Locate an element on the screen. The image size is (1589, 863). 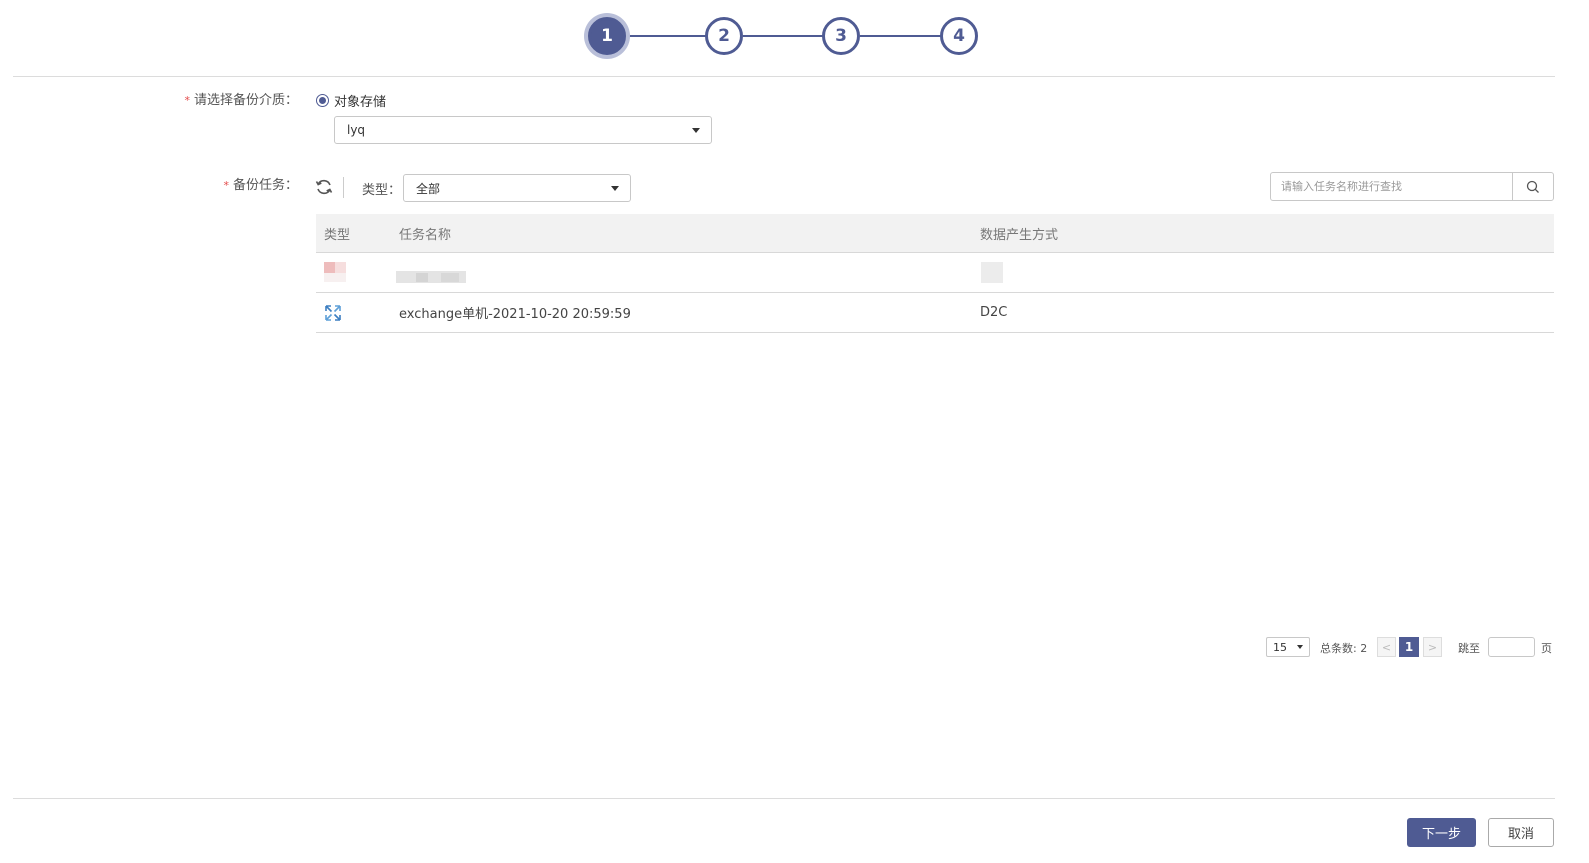
table-header: 类型 任务名称 数据产生方式 is located at coordinates (935, 233).